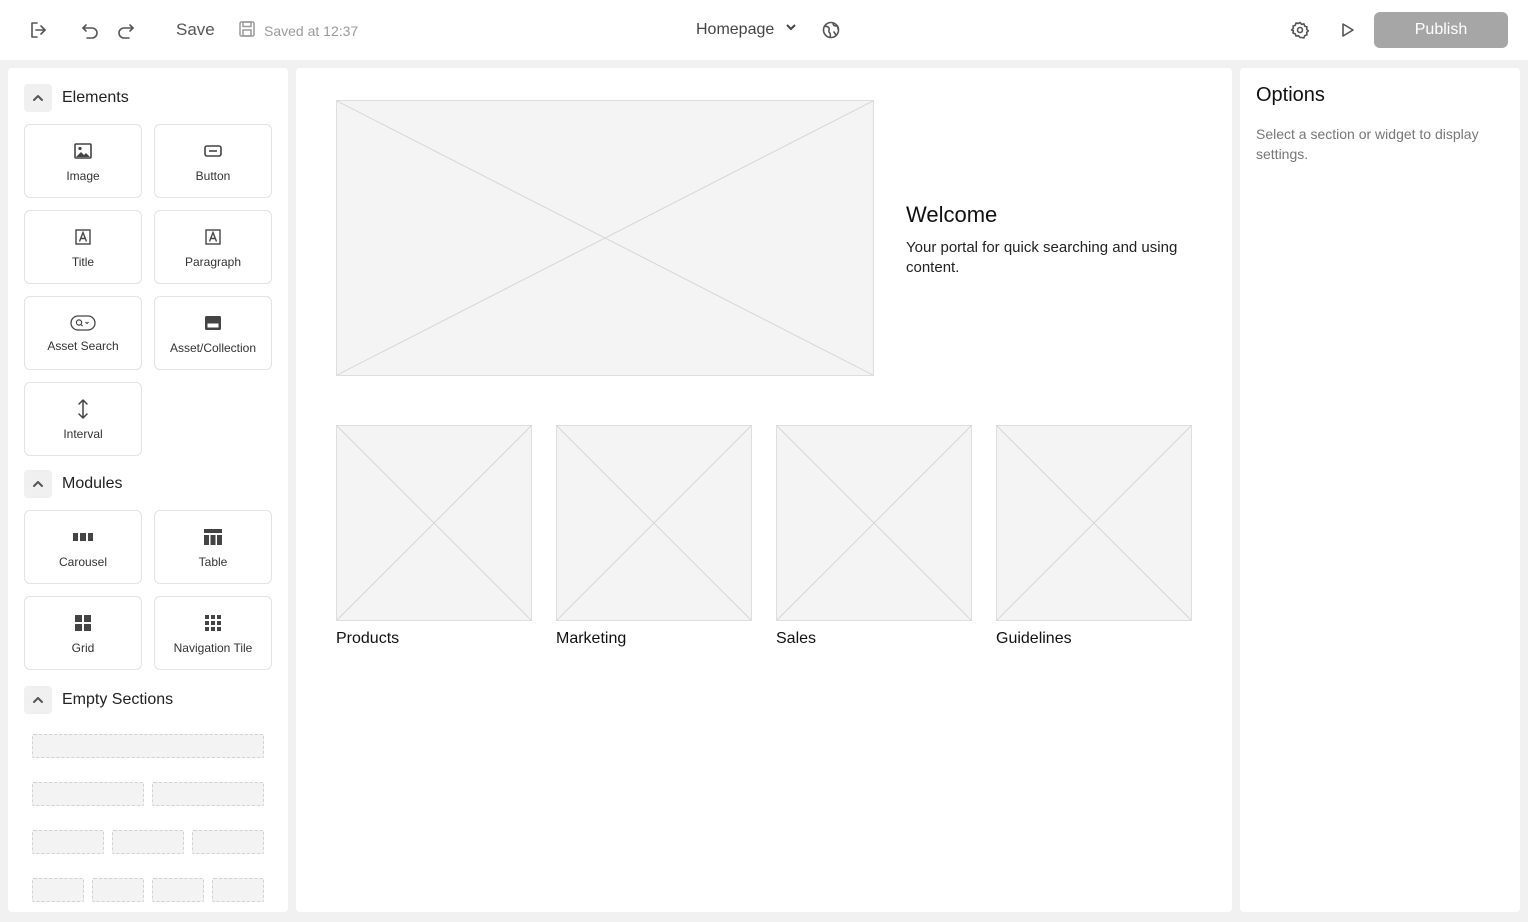 The width and height of the screenshot is (1528, 922). I want to click on title-icon, so click(83, 237).